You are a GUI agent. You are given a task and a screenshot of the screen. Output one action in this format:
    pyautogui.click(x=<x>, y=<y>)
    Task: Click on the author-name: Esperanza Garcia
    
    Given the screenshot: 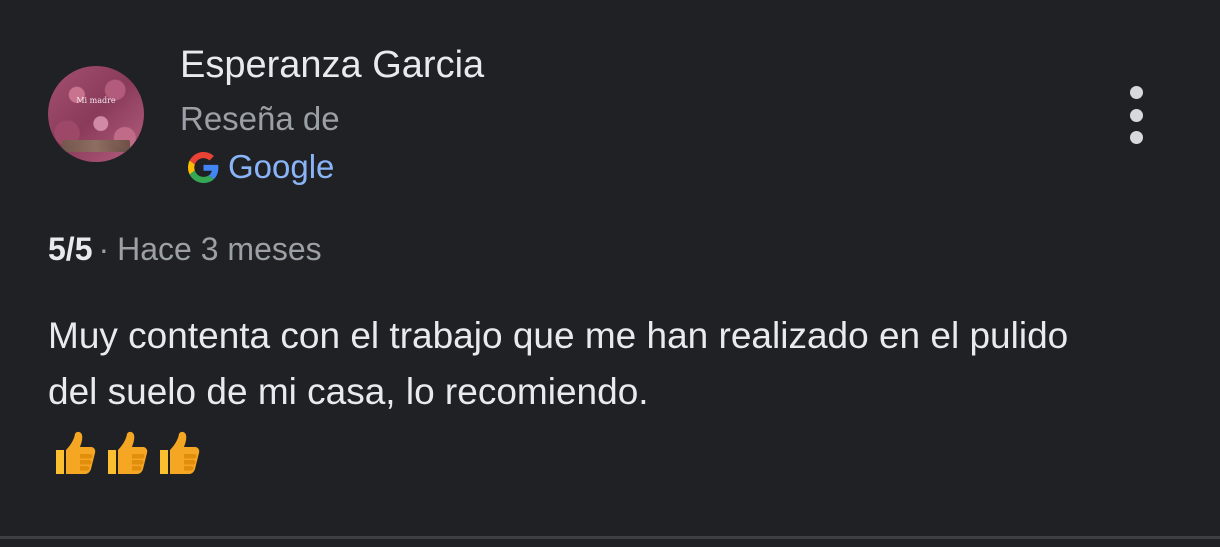 What is the action you would take?
    pyautogui.click(x=332, y=65)
    